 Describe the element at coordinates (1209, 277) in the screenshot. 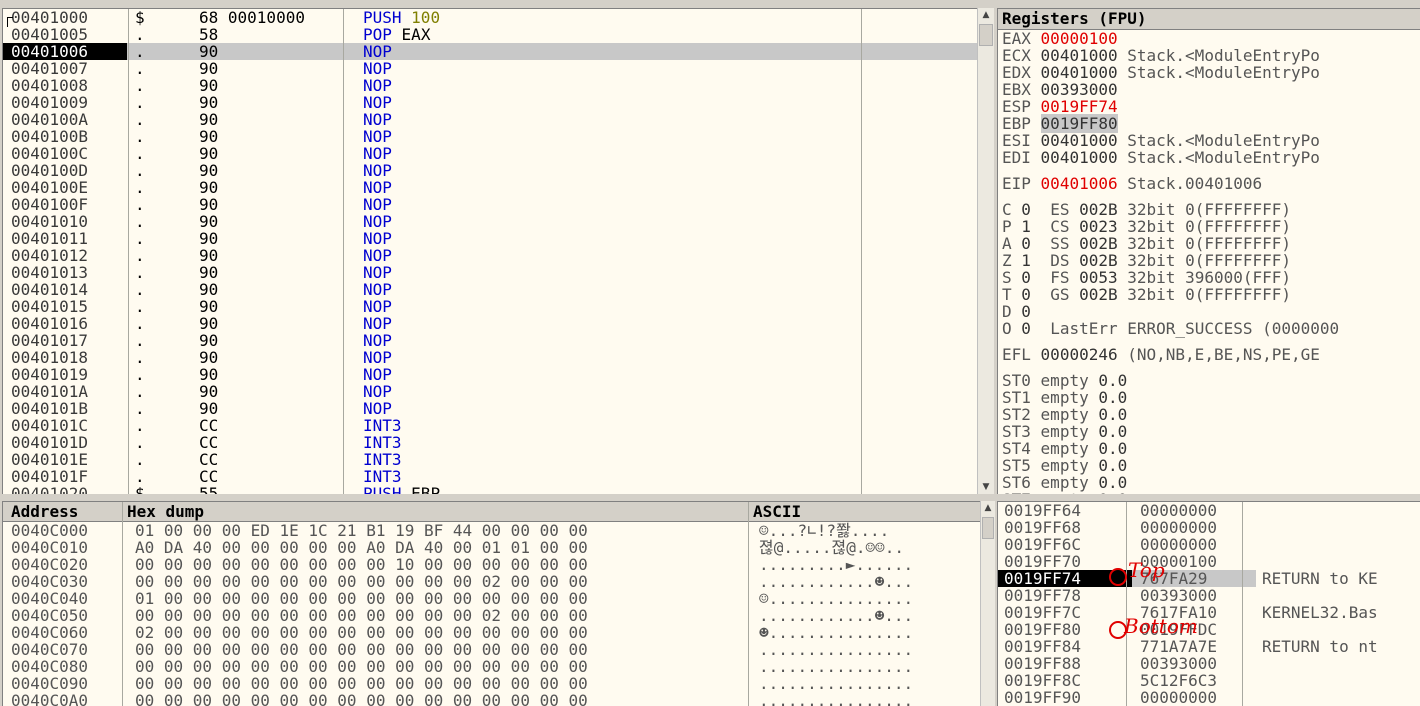

I see `flag-row: S 0 FS 0053 32bit 396000(FFF)` at that location.